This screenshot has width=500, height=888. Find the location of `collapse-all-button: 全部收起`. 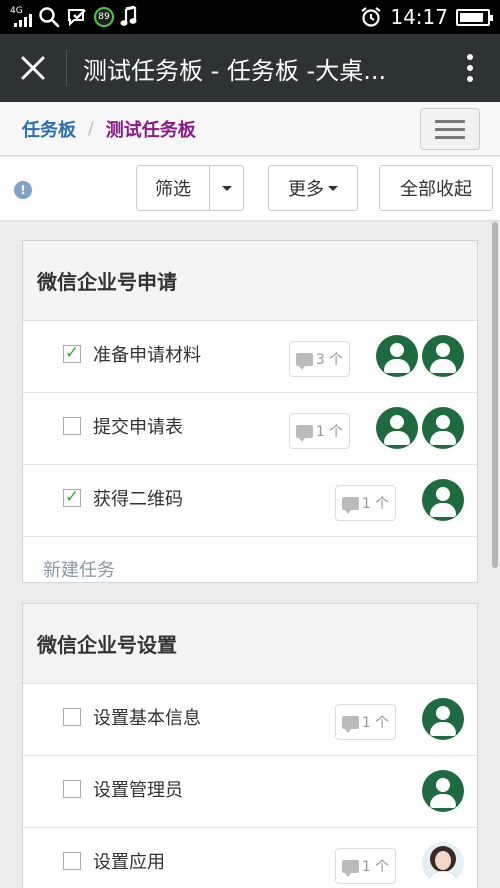

collapse-all-button: 全部收起 is located at coordinates (436, 188).